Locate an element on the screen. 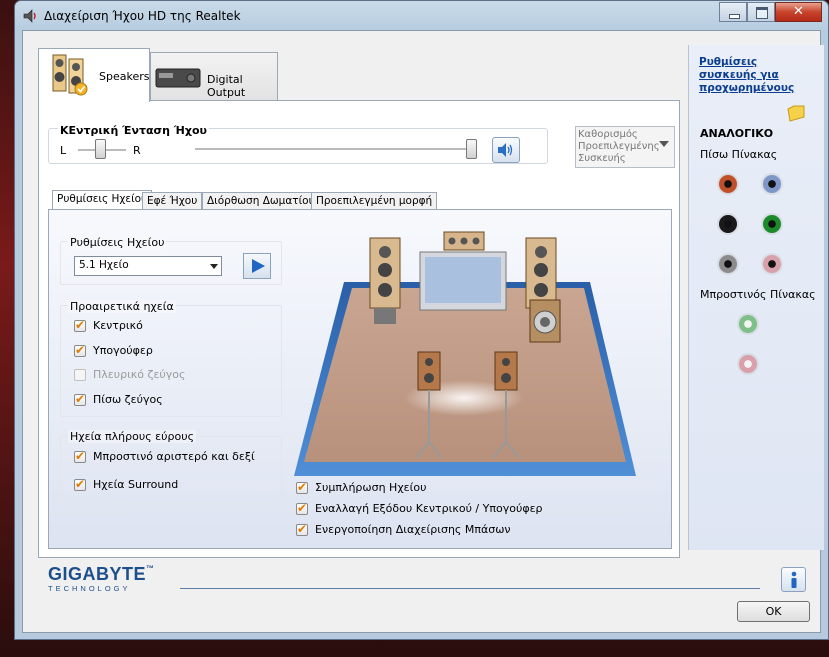 The height and width of the screenshot is (657, 829). default-device-label: Καθορισμός Προεπιλεγμένης Συσκευής is located at coordinates (619, 146).